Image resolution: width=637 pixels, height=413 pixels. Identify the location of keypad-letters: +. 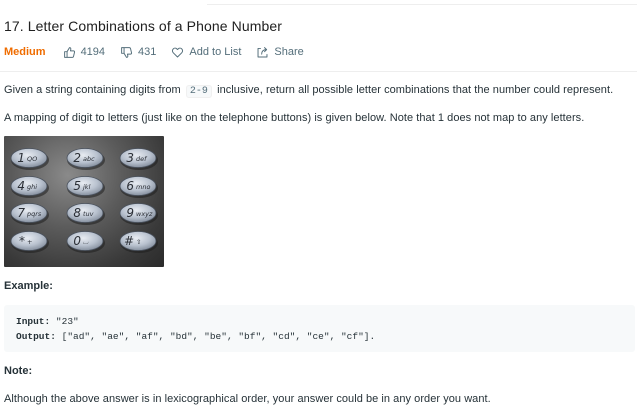
(29, 242).